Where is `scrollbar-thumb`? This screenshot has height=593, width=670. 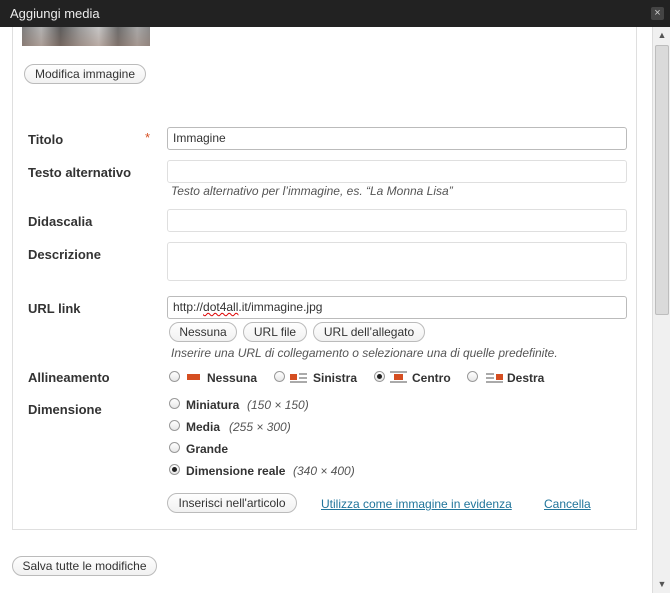 scrollbar-thumb is located at coordinates (662, 180).